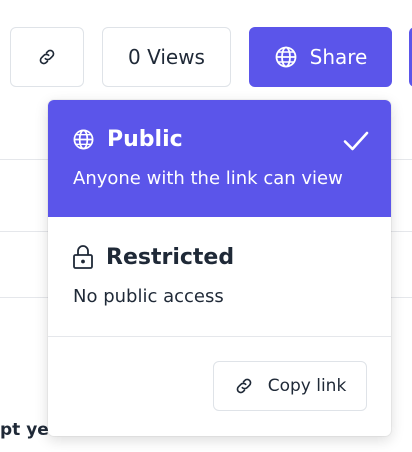 Image resolution: width=412 pixels, height=452 pixels. Describe the element at coordinates (145, 139) in the screenshot. I see `public-title: Public` at that location.